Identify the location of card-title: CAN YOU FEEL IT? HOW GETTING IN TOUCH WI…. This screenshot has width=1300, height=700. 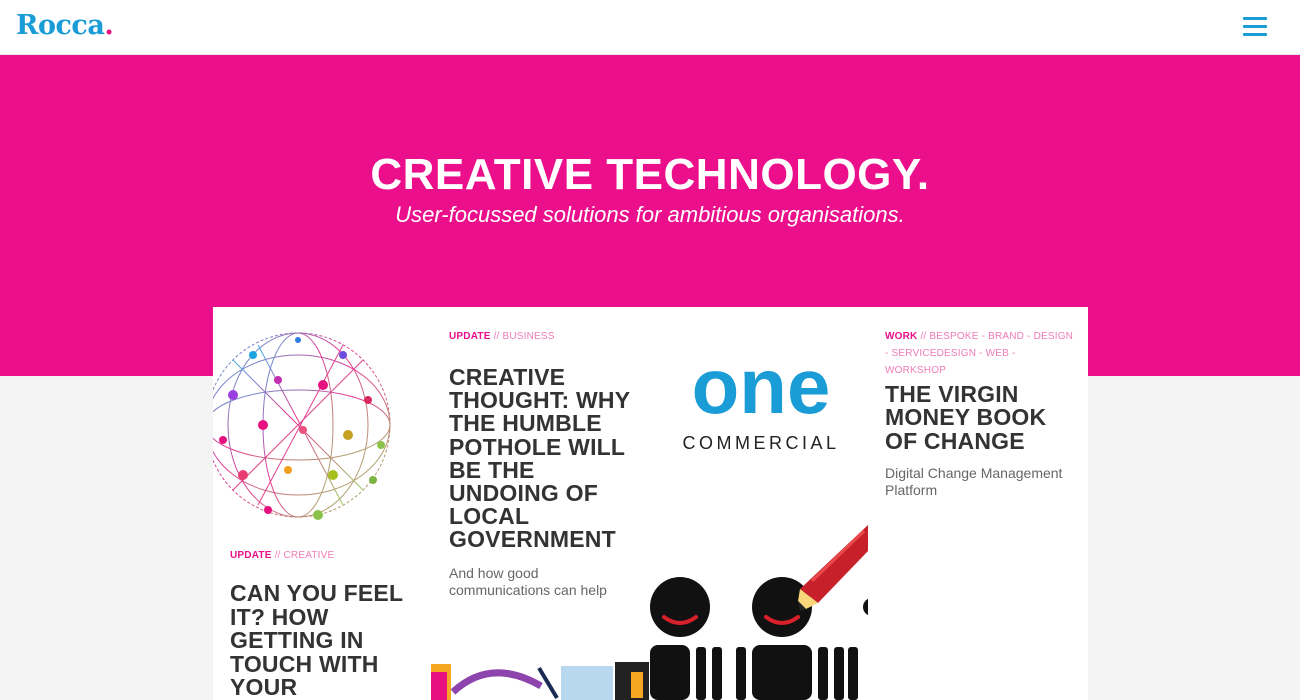
(325, 640).